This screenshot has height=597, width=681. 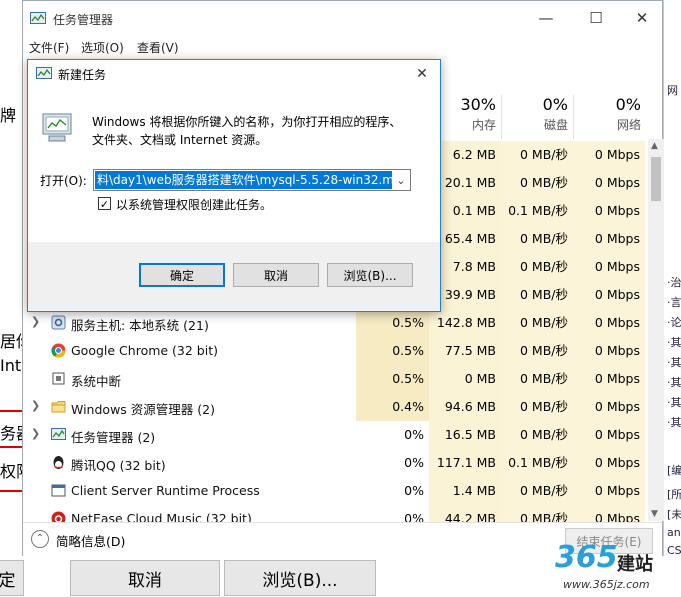 What do you see at coordinates (635, 564) in the screenshot?
I see `watermark-brand: 建站` at bounding box center [635, 564].